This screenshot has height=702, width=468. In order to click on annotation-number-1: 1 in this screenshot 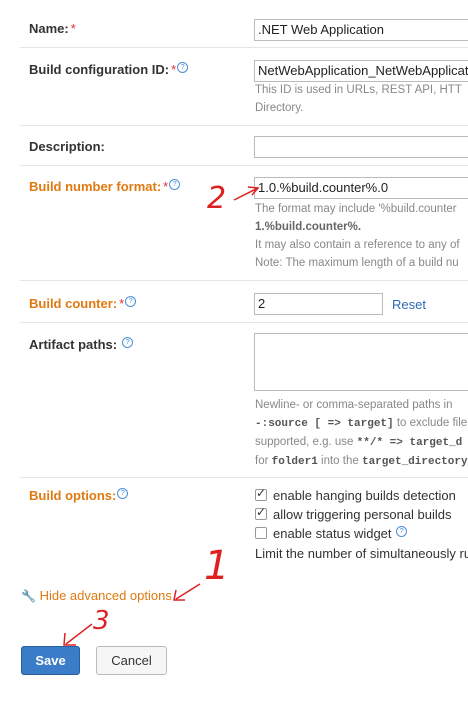, I will do `click(217, 566)`.